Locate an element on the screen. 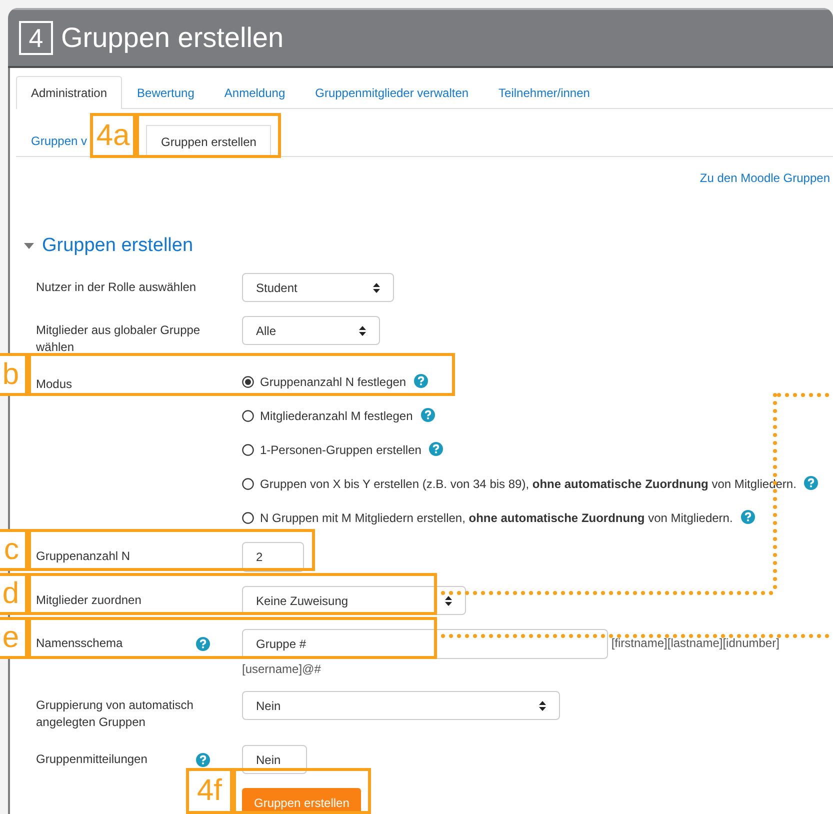 This screenshot has width=833, height=814. radio-label: Gruppen von X bis Y erstellen (z.B. von 34 bis 89), ohne automatische Zuordnung von Mitgliedern. is located at coordinates (528, 484).